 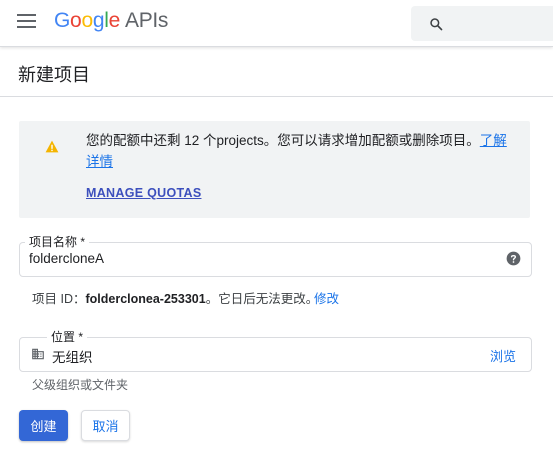 I want to click on location-field: 无组织 浏览, so click(x=275, y=354).